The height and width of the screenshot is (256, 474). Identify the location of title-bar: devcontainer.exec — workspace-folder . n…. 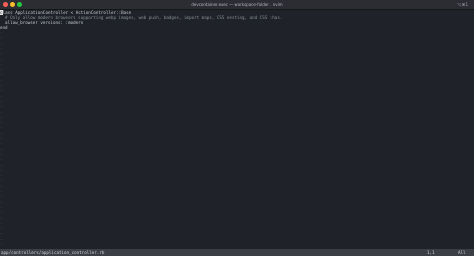
(237, 5).